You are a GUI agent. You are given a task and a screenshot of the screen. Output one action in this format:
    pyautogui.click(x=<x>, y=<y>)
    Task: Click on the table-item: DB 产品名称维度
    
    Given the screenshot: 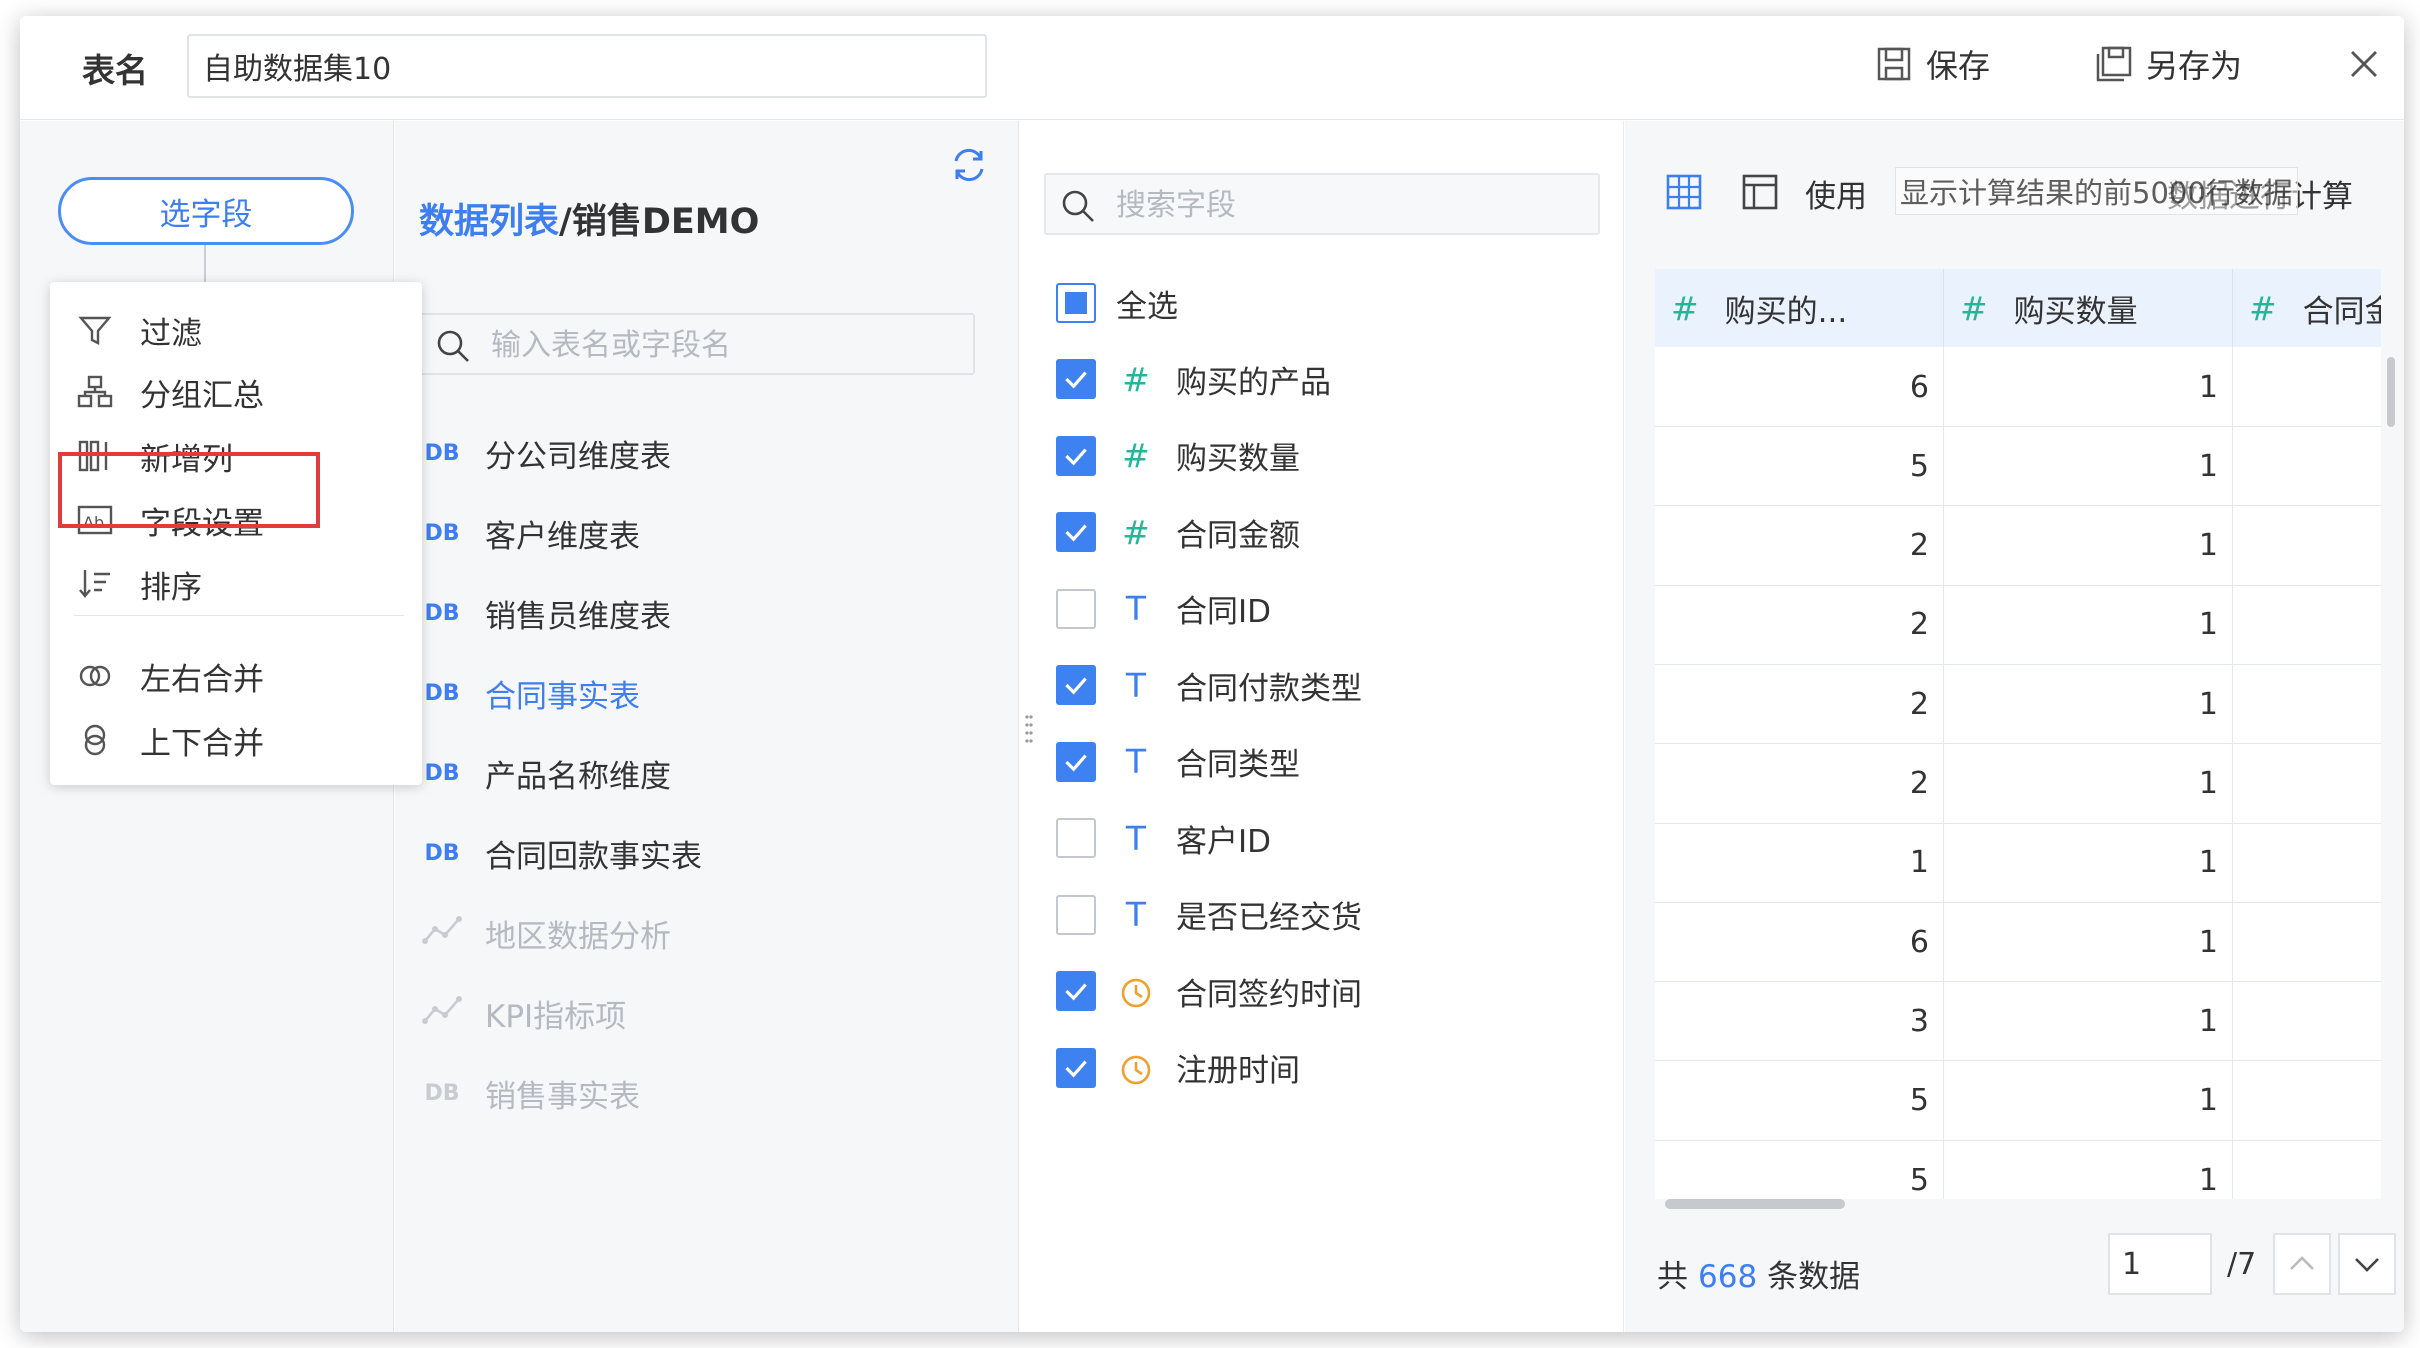 What is the action you would take?
    pyautogui.click(x=545, y=773)
    